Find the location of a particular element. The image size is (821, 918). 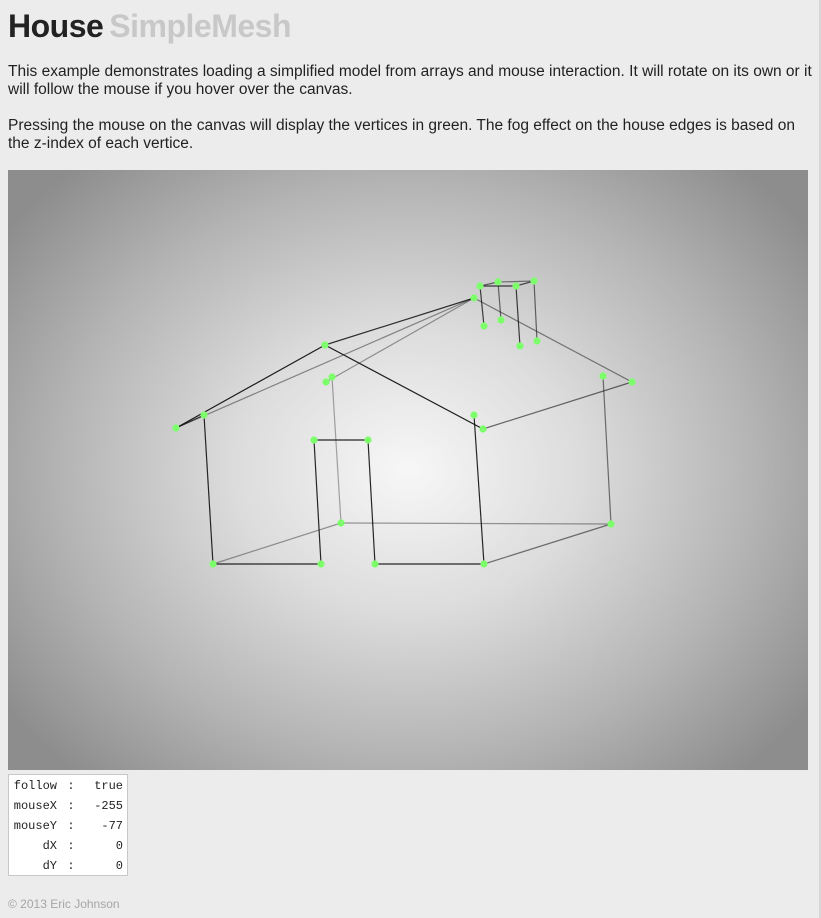

stat-row-mousex: mouseX : -255 is located at coordinates (68, 806).